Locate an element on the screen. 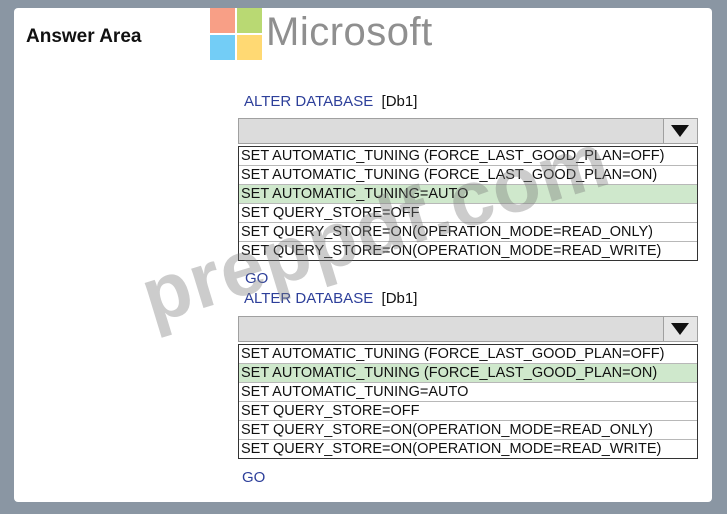 The height and width of the screenshot is (514, 727). dropdown-option-selected: SET AUTOMATIC_TUNING=AUTO is located at coordinates (468, 194).